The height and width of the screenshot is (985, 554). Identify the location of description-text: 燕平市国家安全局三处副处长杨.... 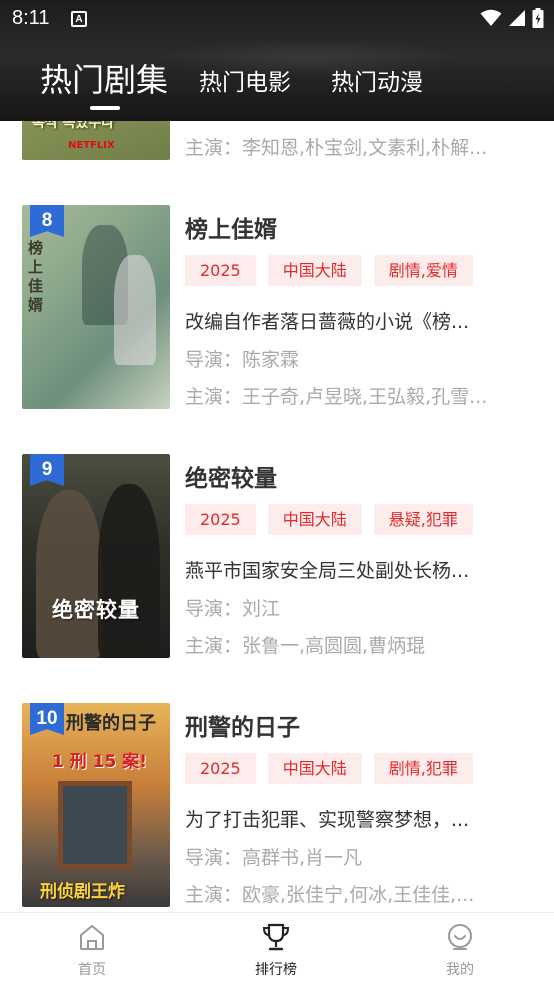
(327, 571).